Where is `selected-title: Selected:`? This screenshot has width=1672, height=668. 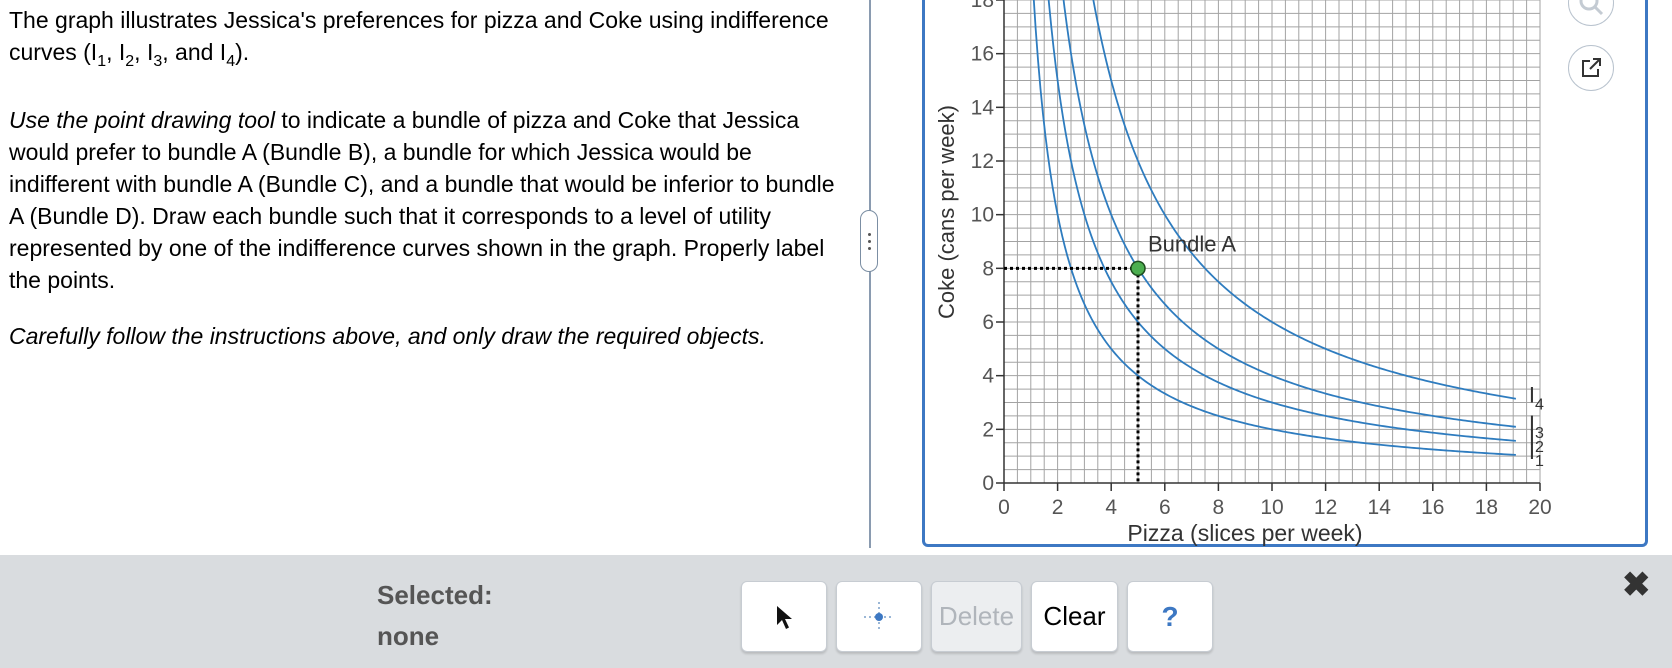 selected-title: Selected: is located at coordinates (435, 595).